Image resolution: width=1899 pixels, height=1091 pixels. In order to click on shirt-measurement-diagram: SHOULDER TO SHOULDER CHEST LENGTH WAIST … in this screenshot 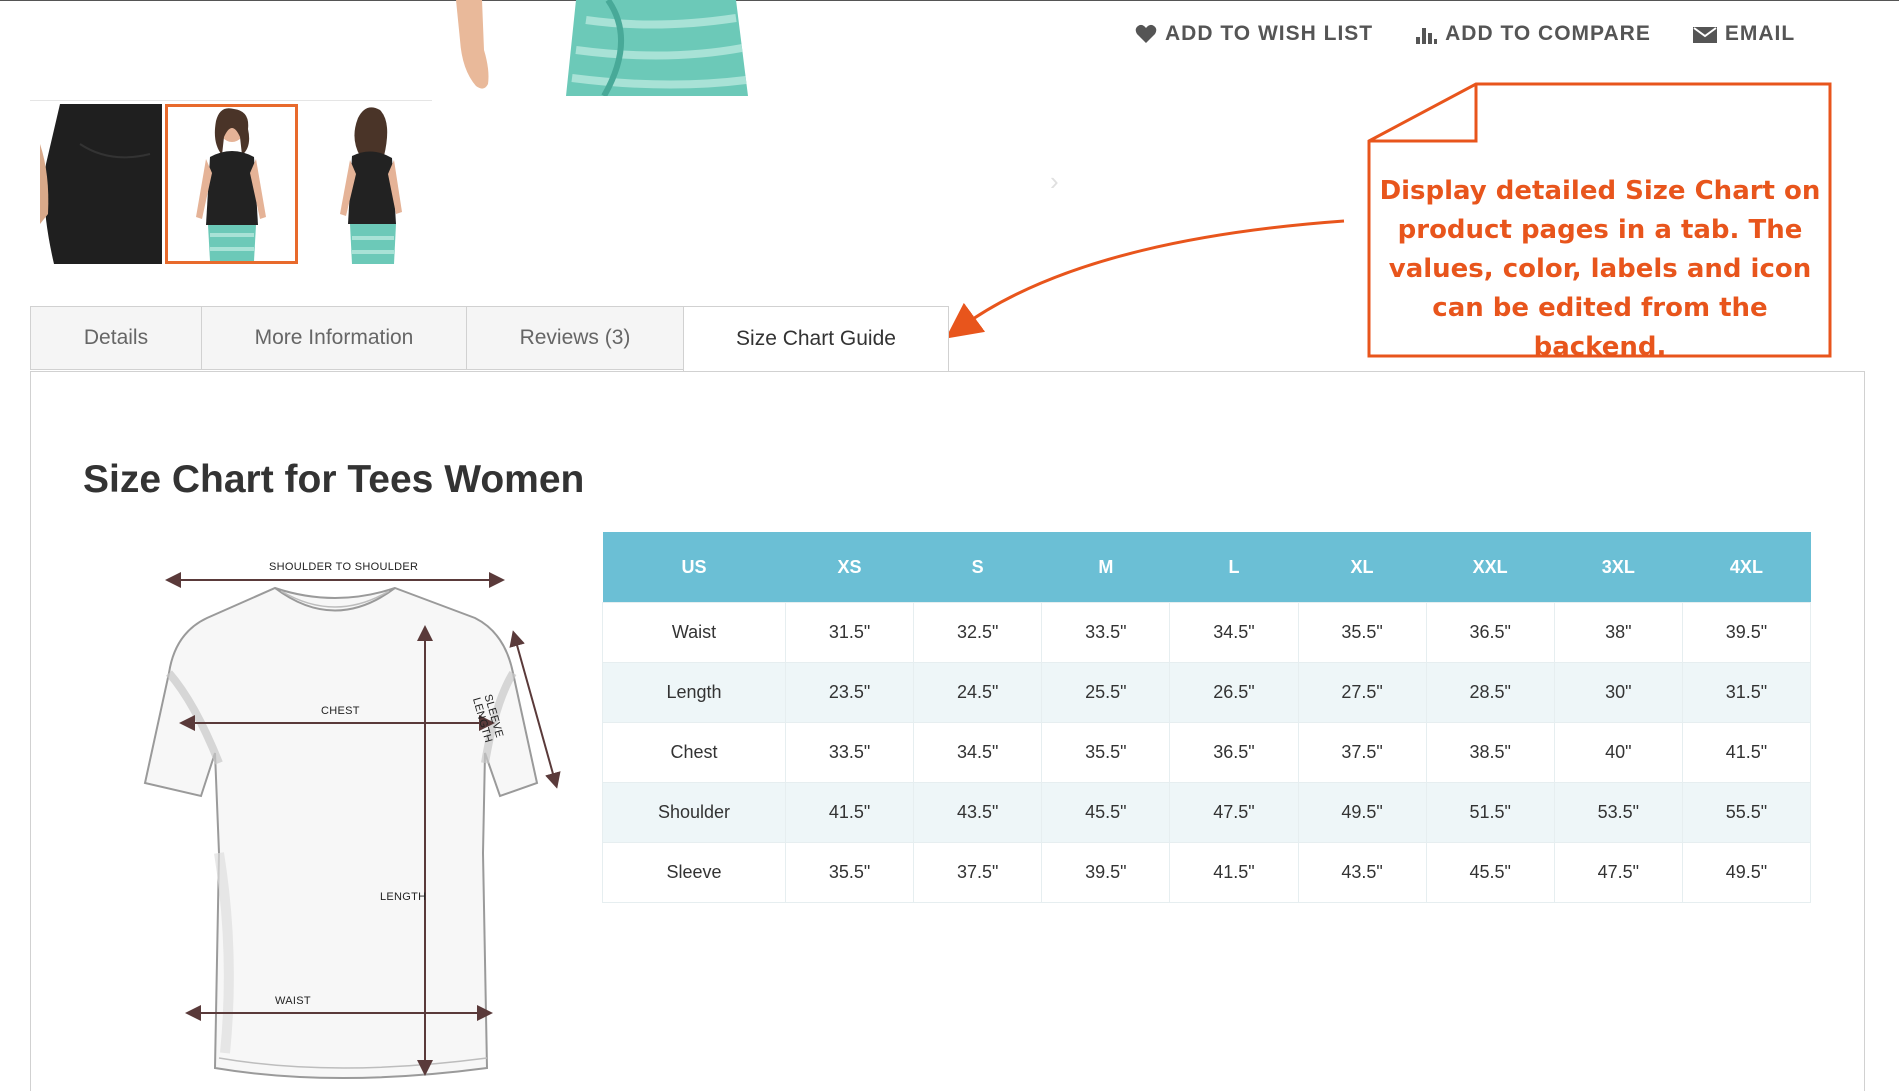, I will do `click(355, 816)`.